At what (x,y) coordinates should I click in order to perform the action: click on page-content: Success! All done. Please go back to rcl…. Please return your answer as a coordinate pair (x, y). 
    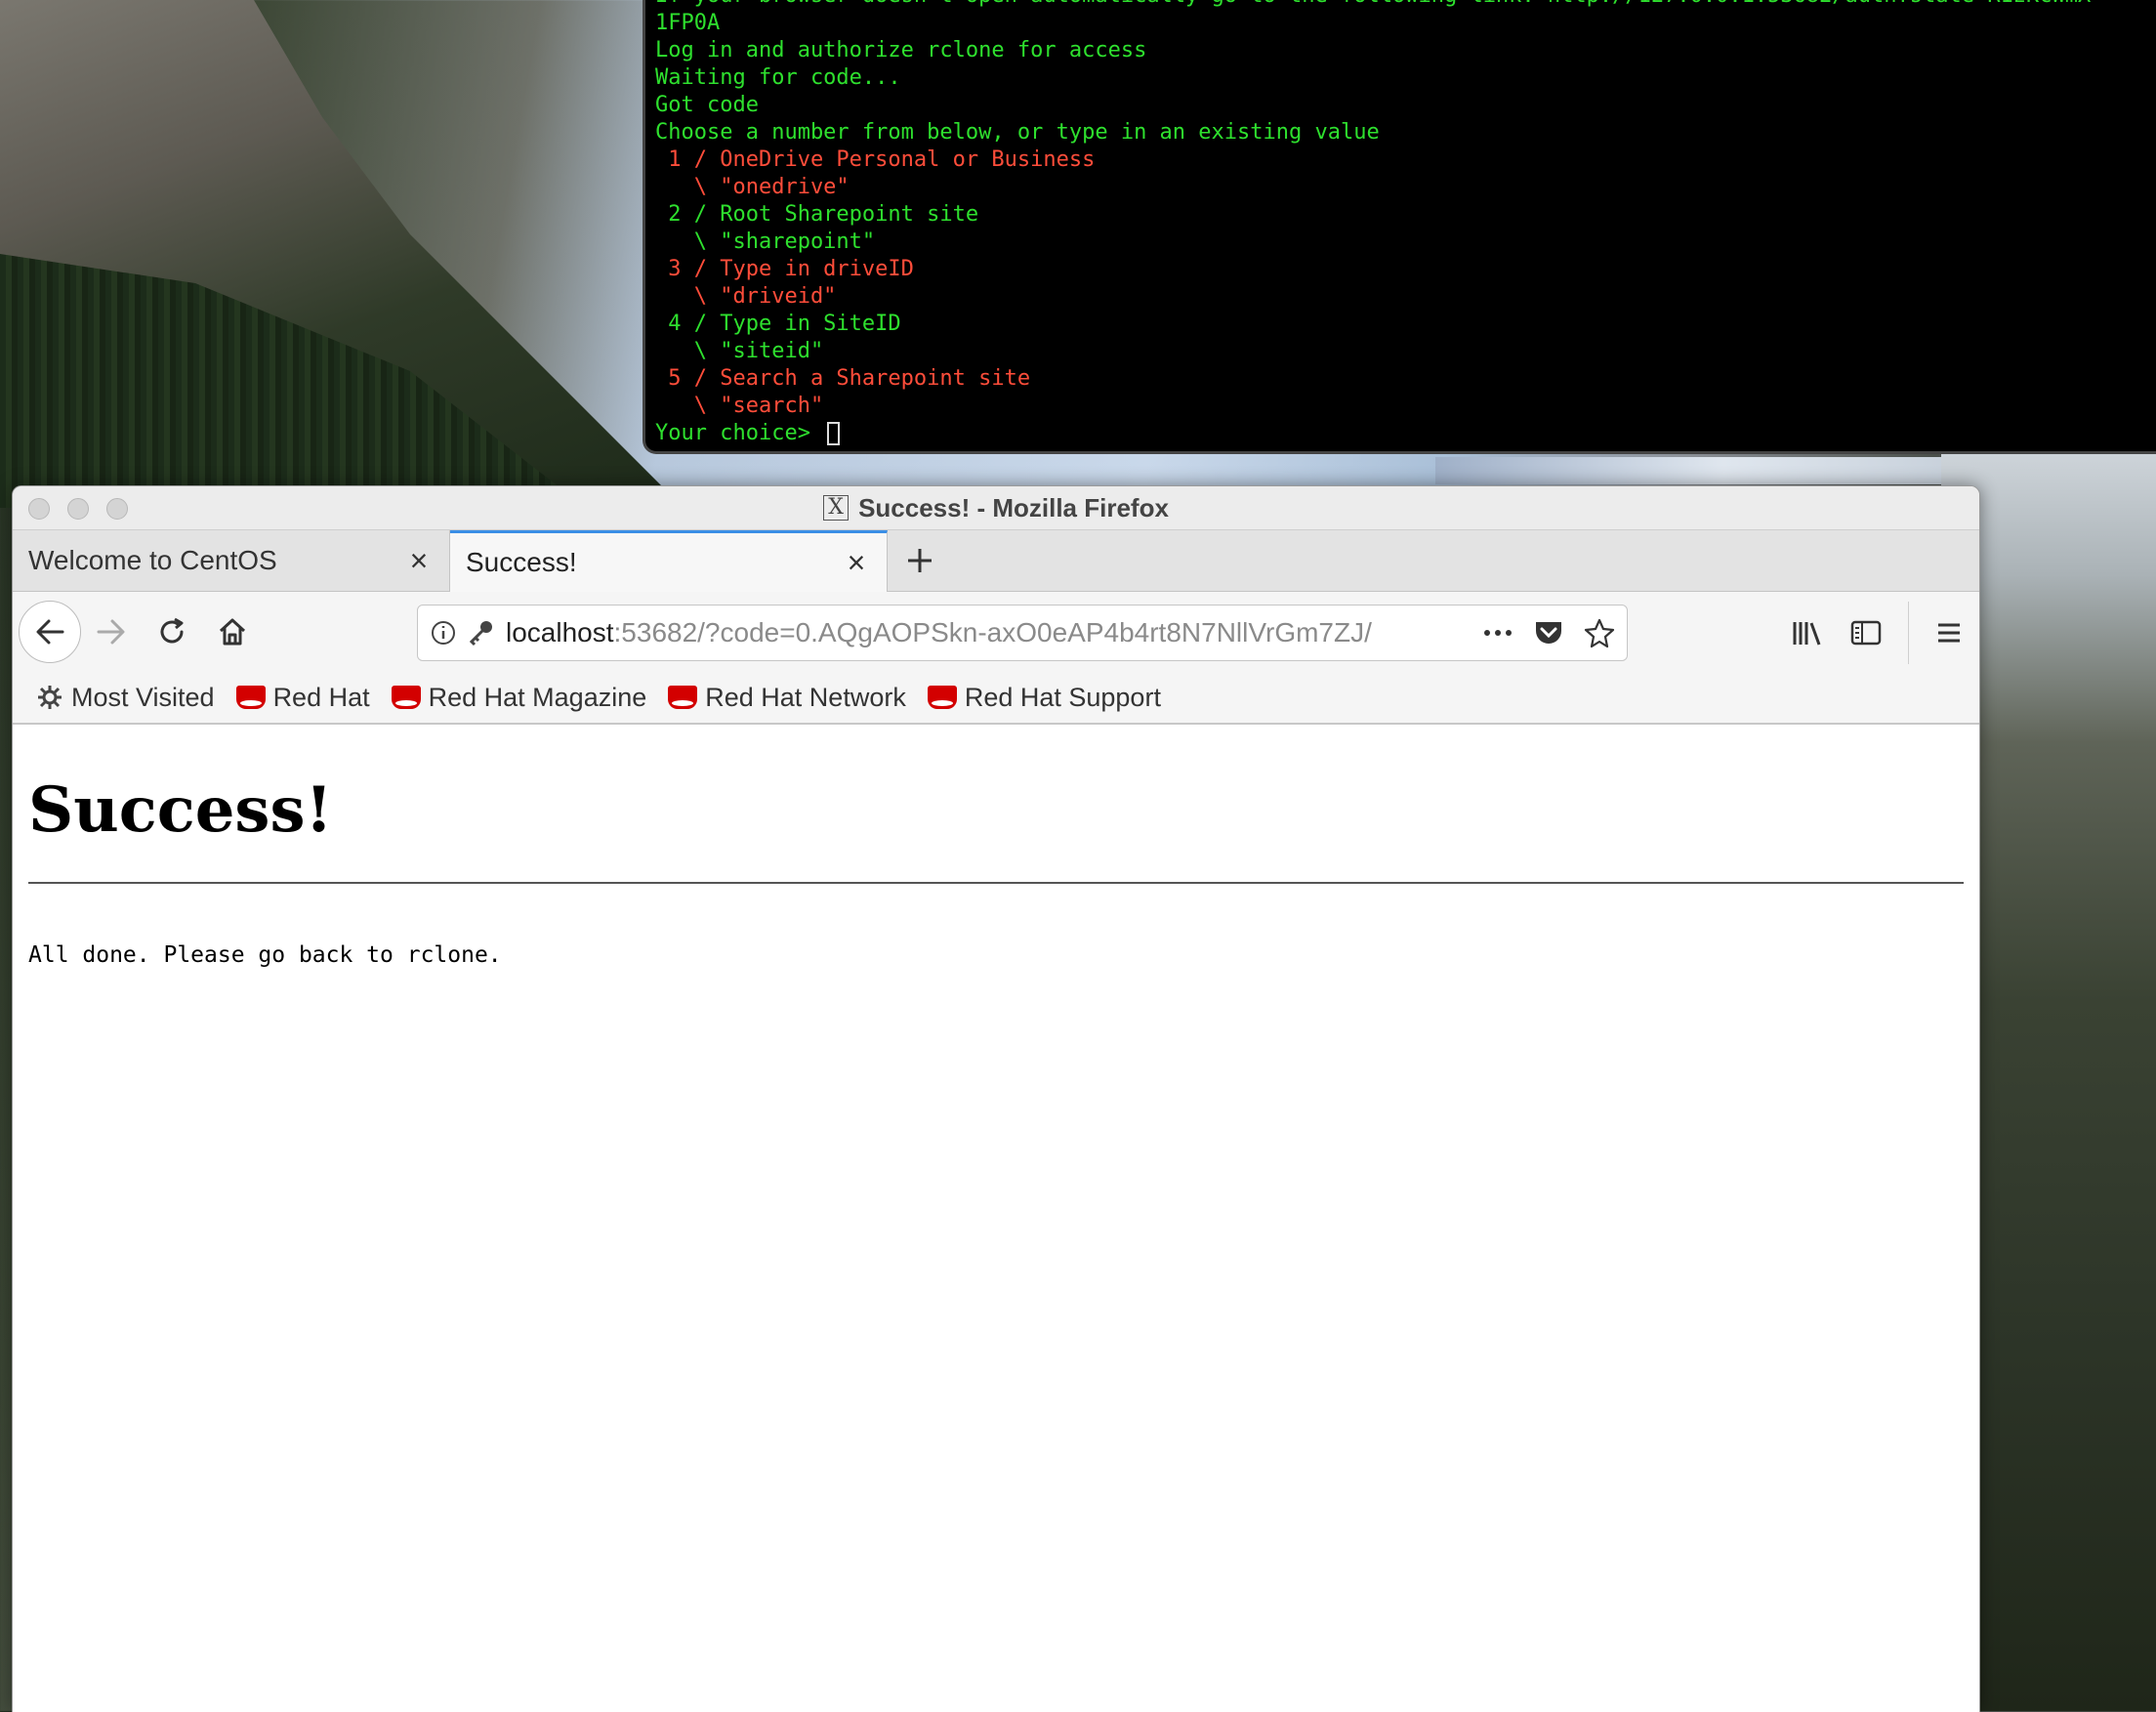
    Looking at the image, I should click on (996, 870).